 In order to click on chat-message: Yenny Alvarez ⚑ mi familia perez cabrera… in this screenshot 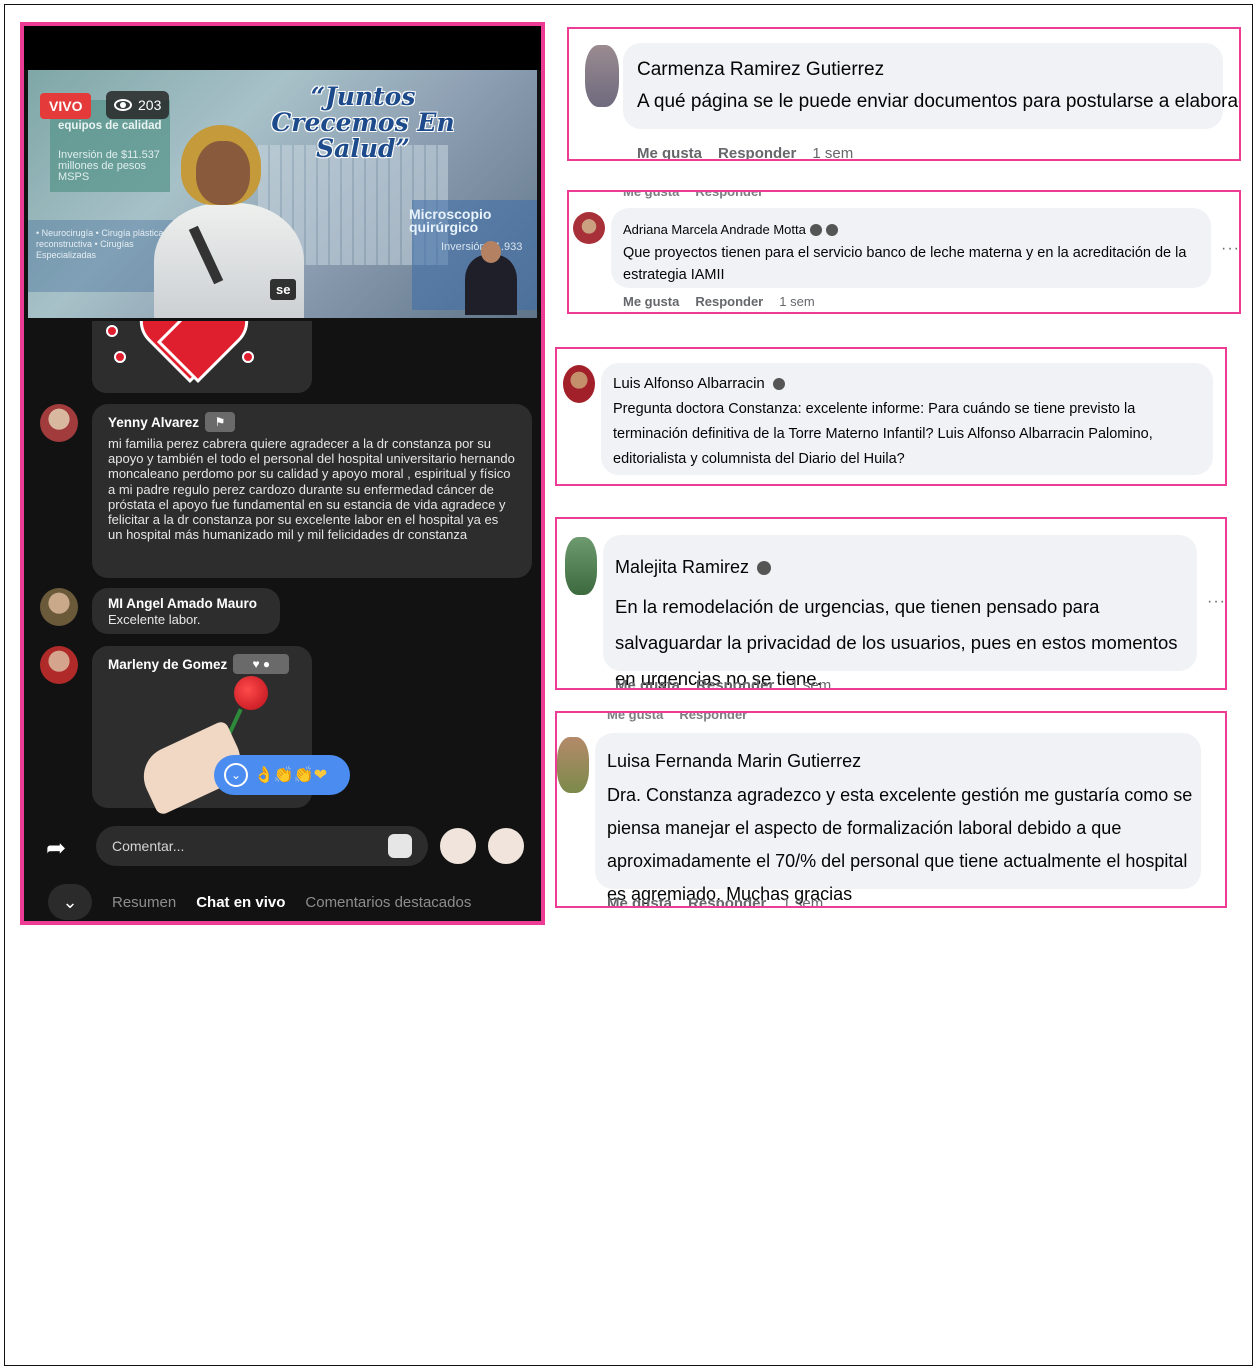, I will do `click(312, 491)`.